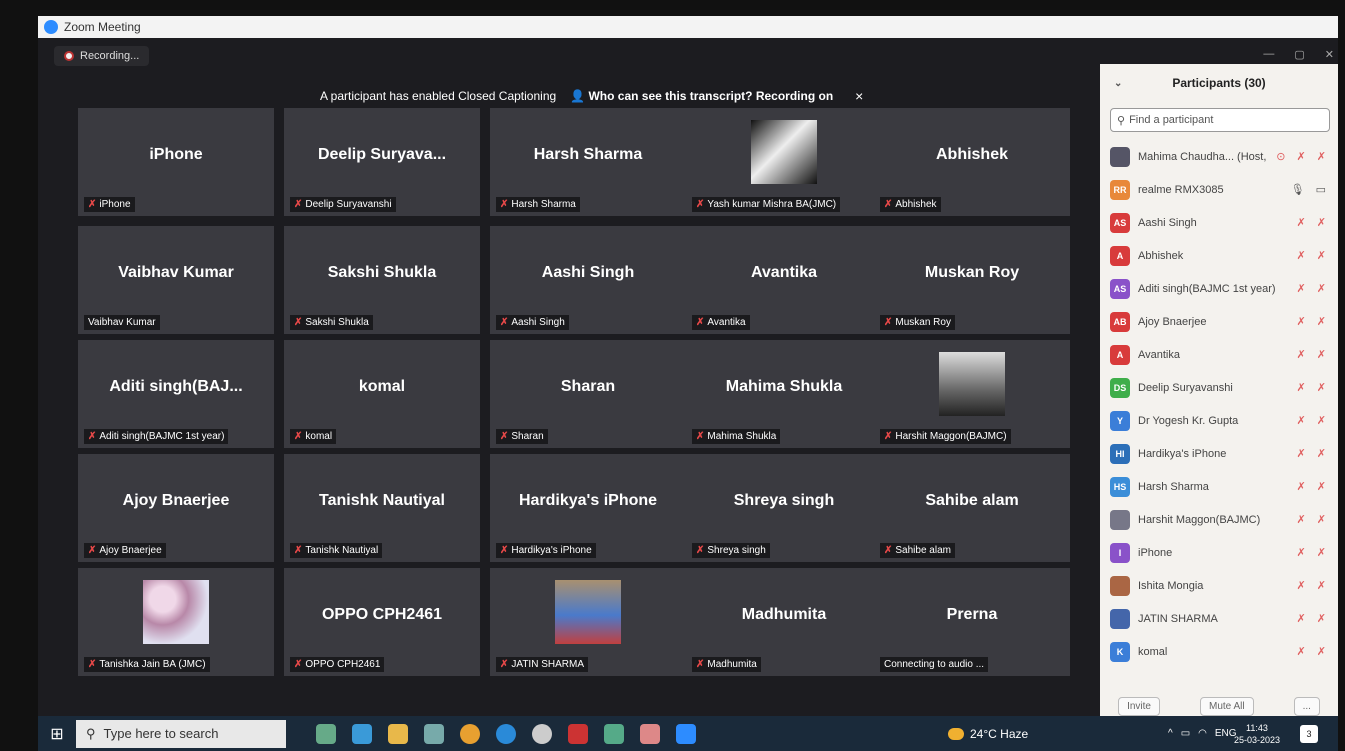  I want to click on close-banner-button: ×, so click(859, 96).